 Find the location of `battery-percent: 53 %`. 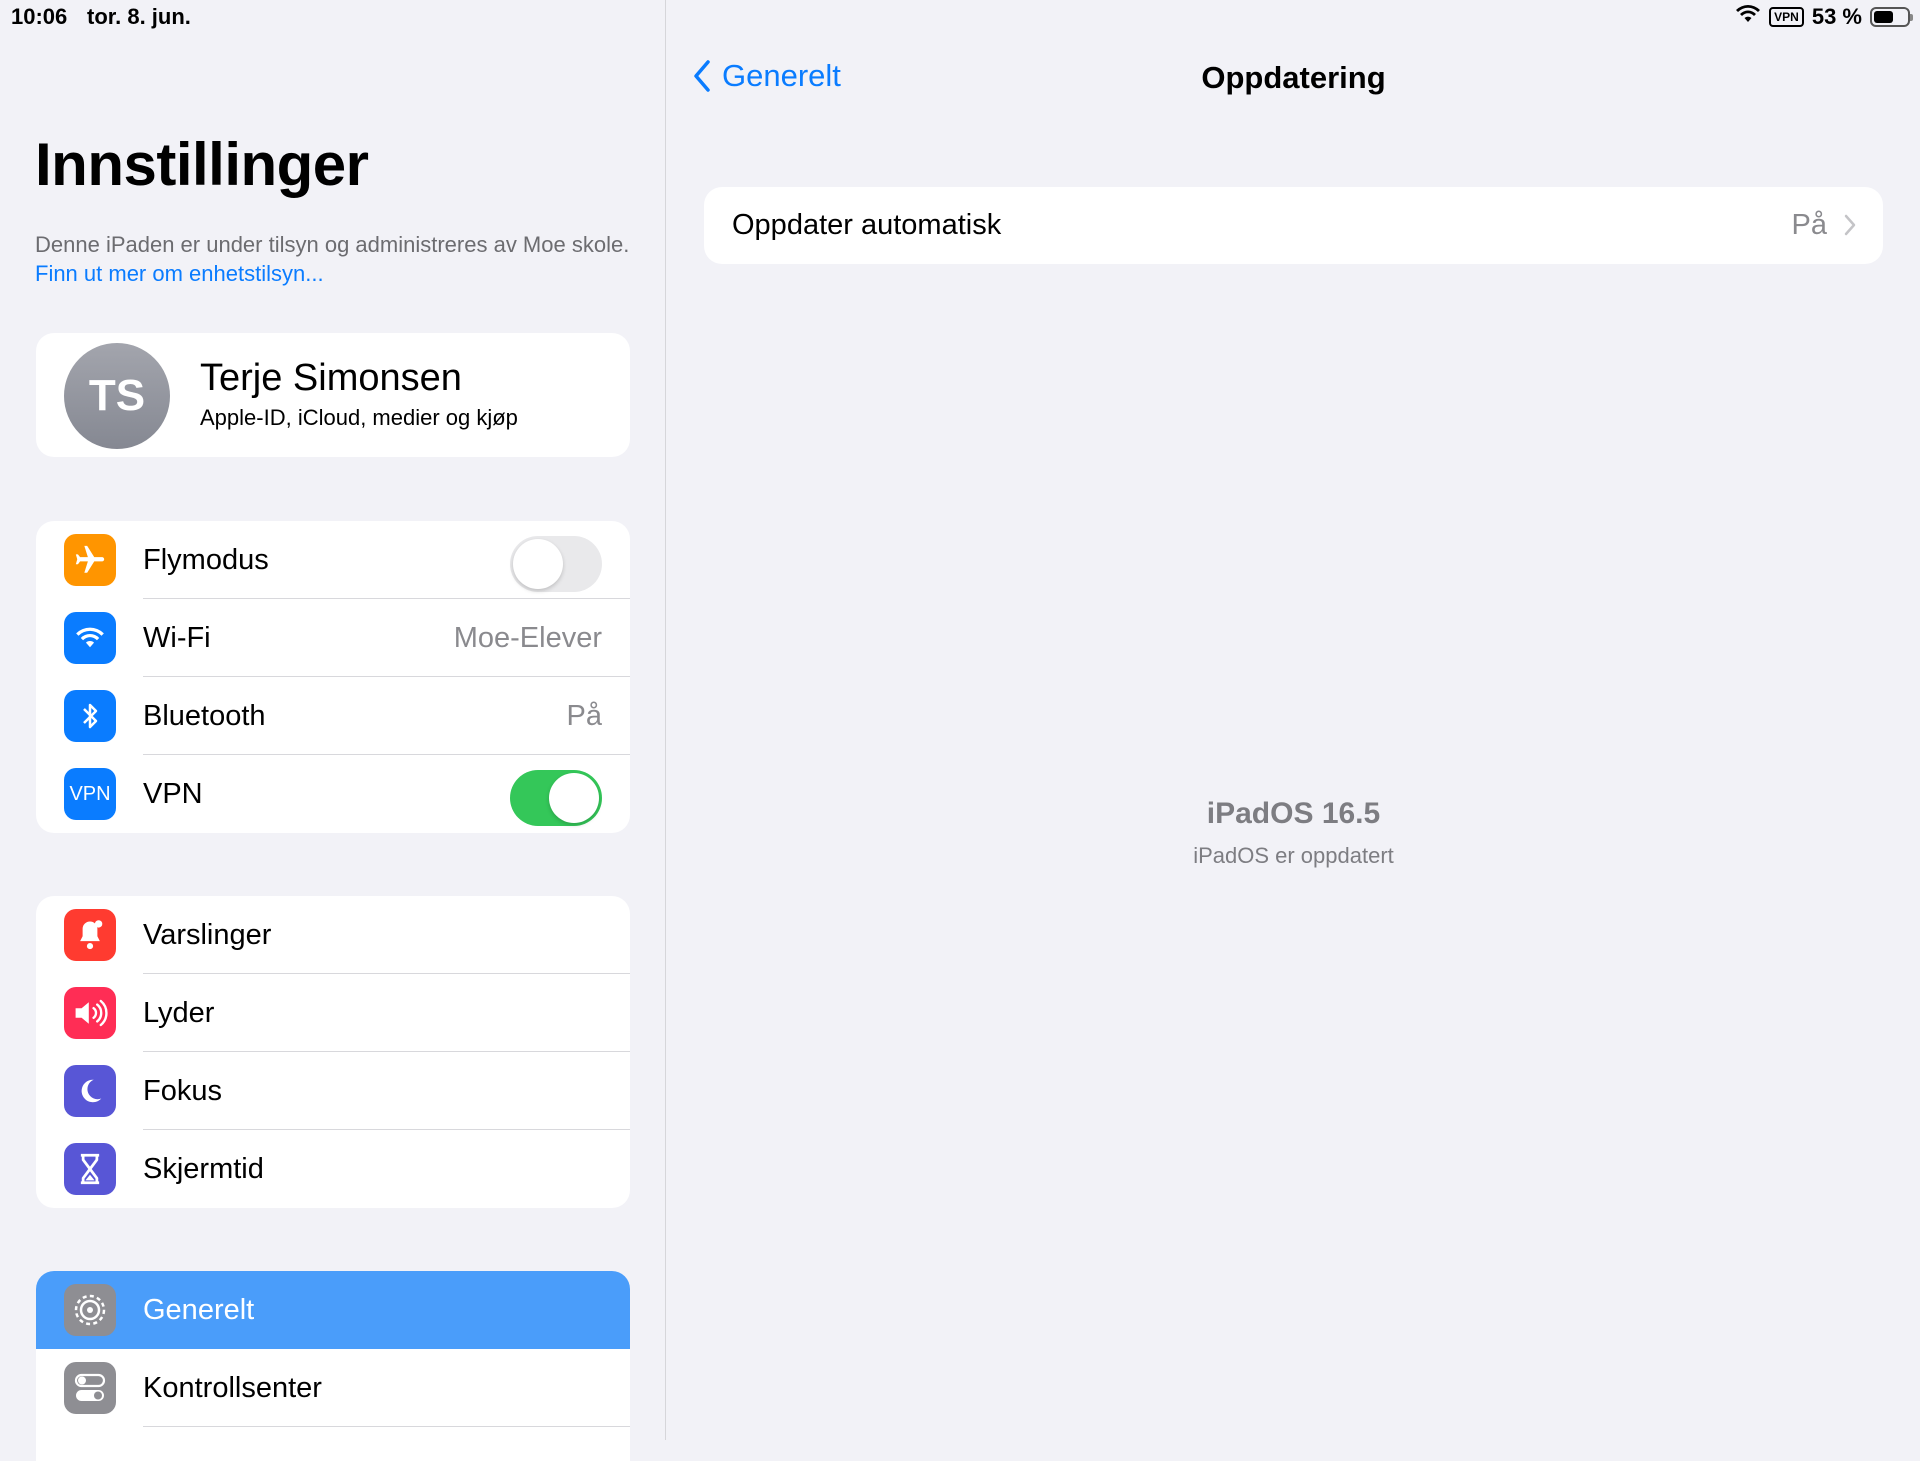

battery-percent: 53 % is located at coordinates (1836, 16).